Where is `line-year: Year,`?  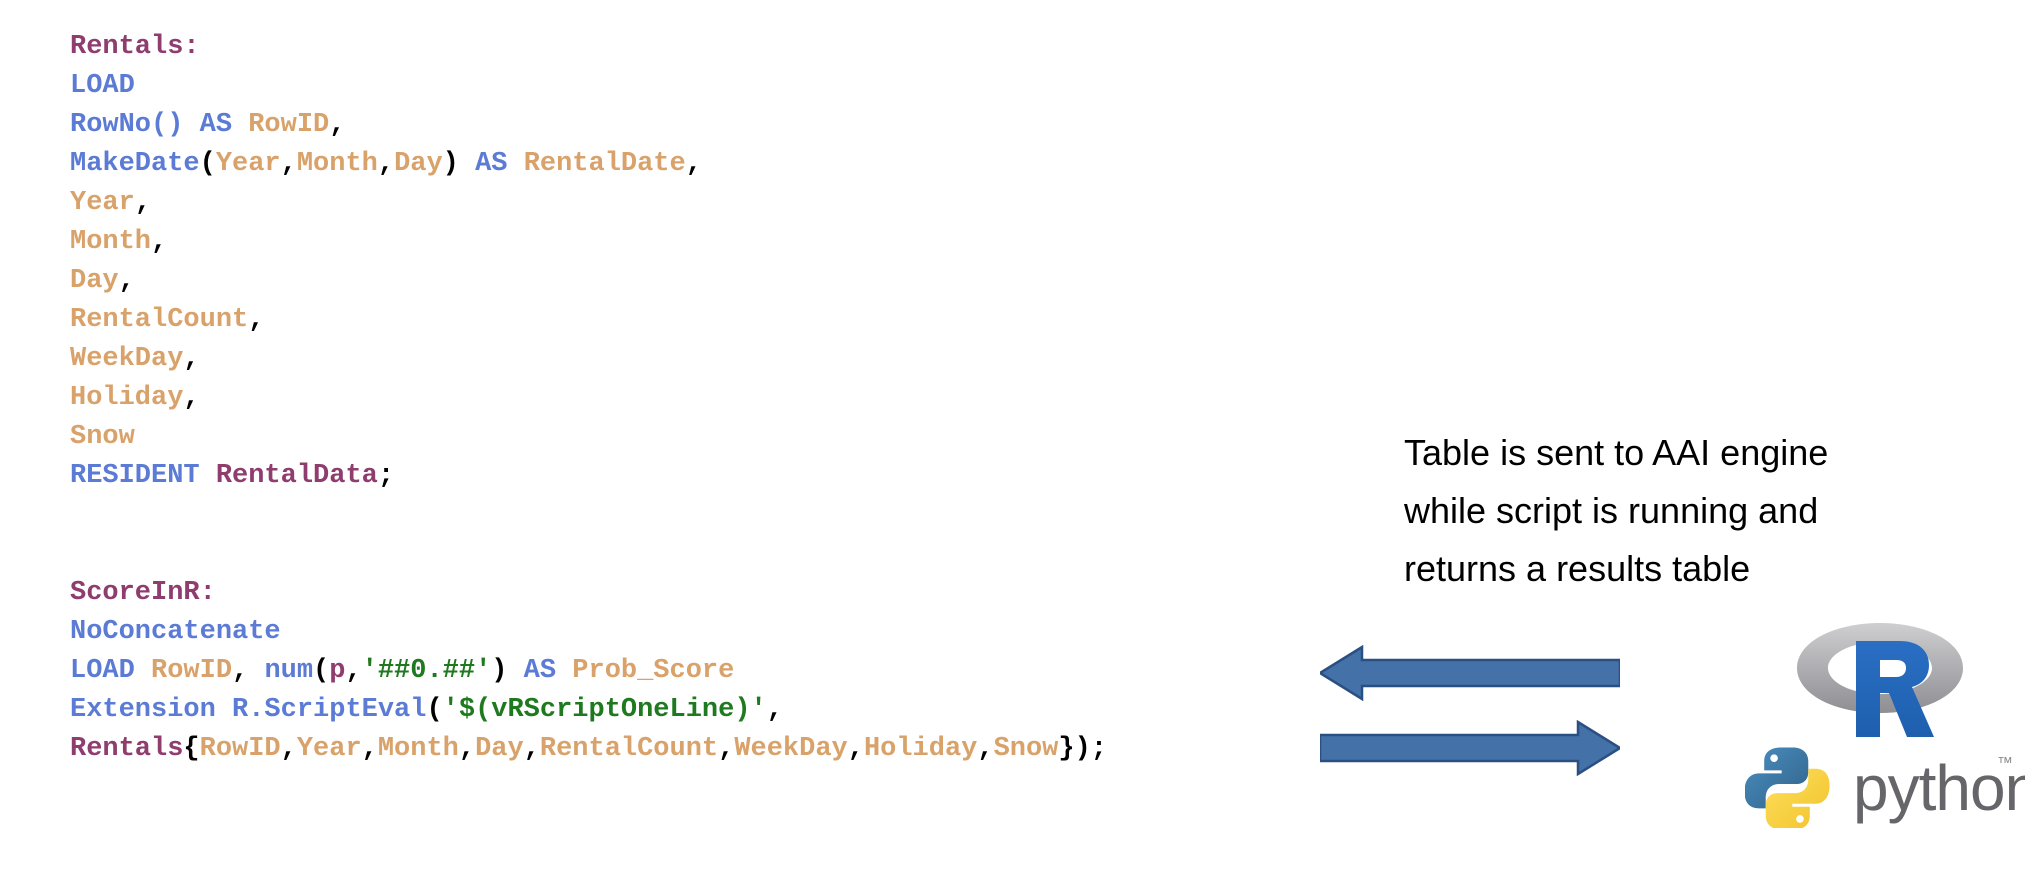
line-year: Year, is located at coordinates (588, 203).